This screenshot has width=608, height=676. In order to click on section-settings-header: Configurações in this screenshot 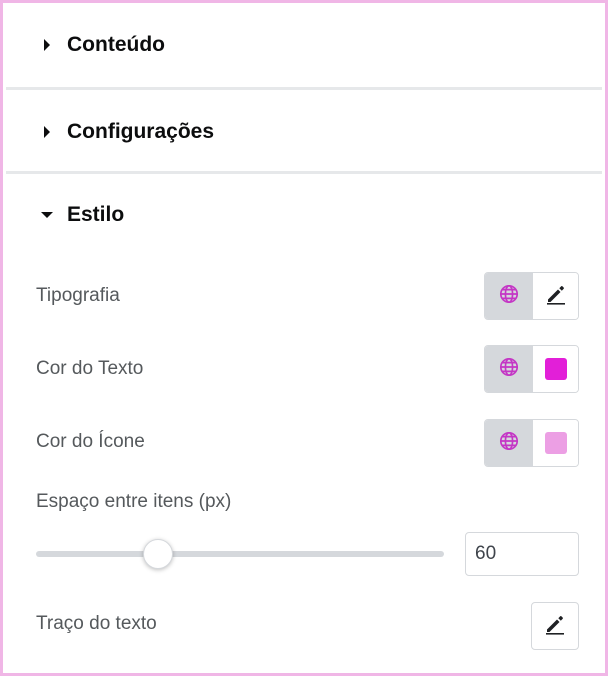, I will do `click(304, 132)`.